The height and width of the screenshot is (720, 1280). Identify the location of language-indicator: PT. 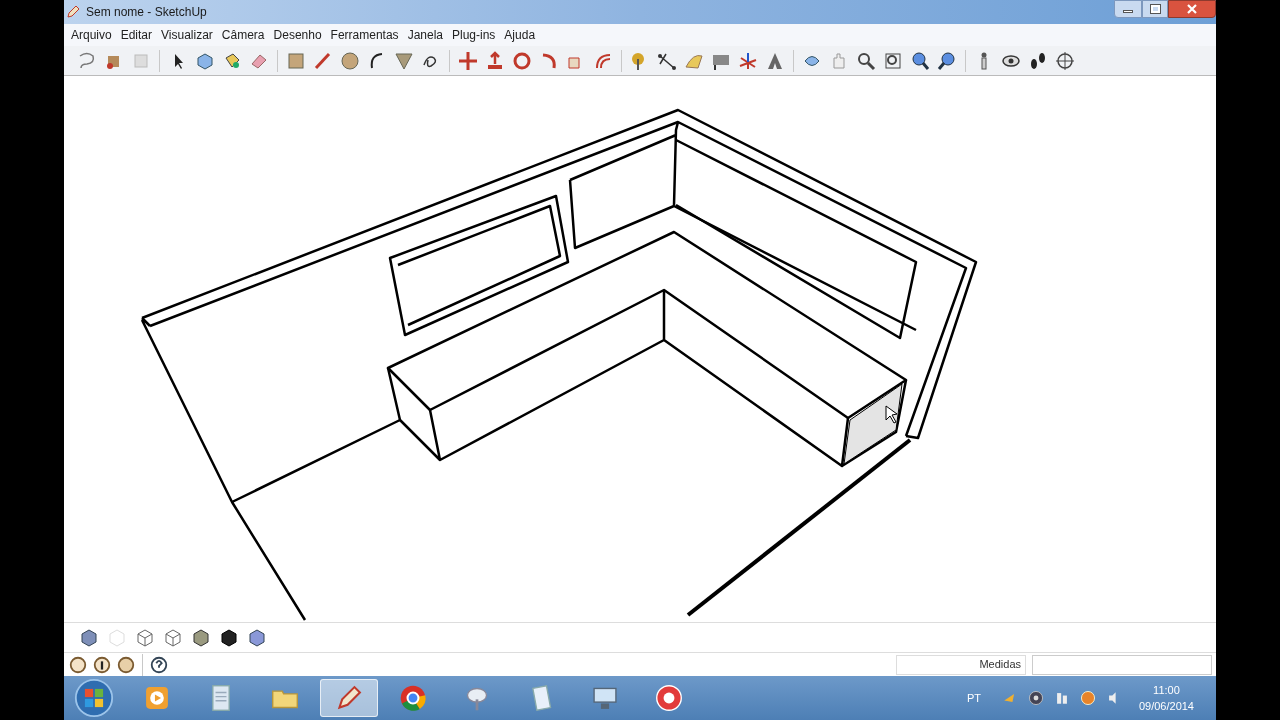
(973, 698).